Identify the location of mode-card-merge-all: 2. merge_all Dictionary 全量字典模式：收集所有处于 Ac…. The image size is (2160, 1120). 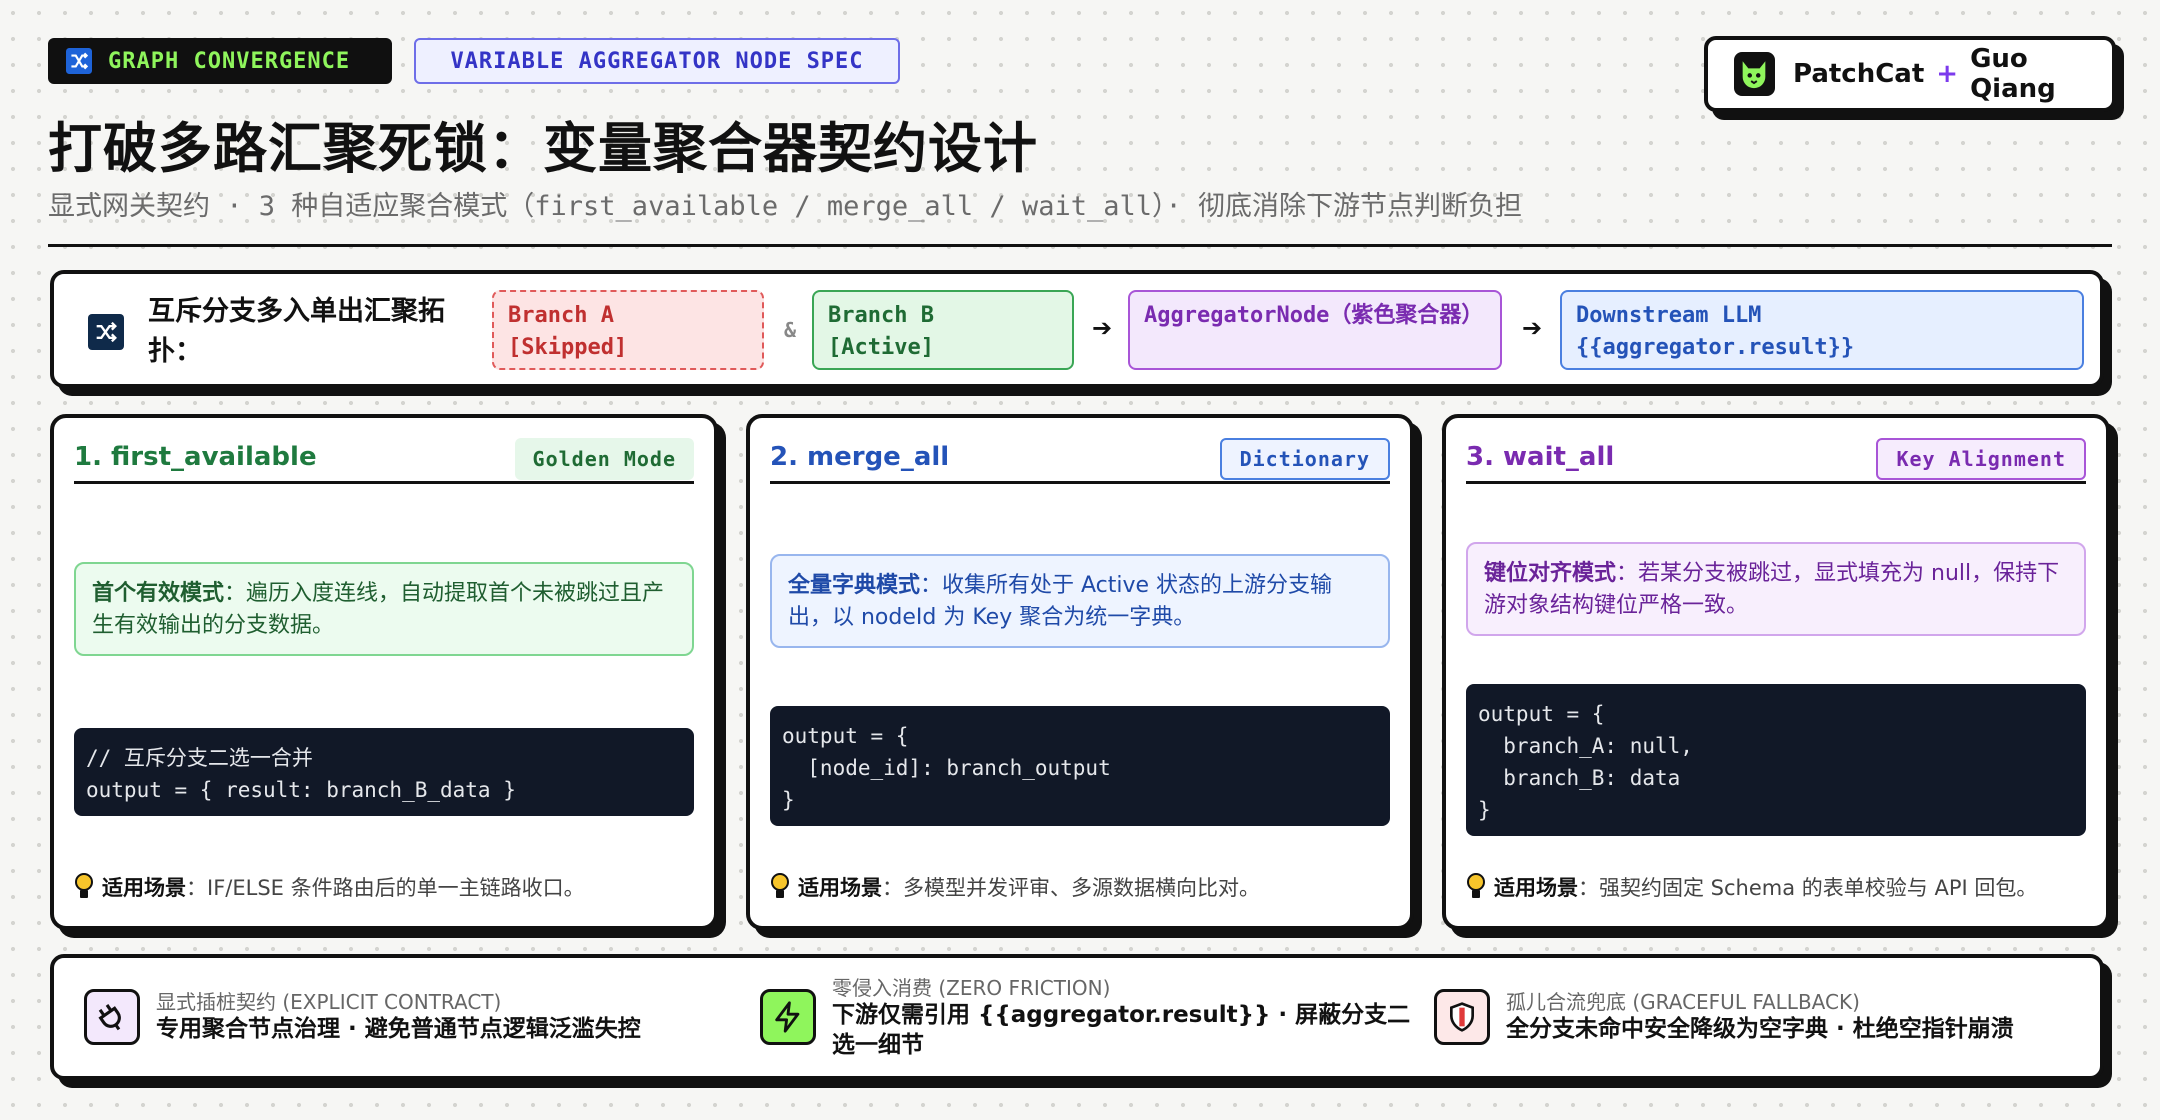
(1080, 672).